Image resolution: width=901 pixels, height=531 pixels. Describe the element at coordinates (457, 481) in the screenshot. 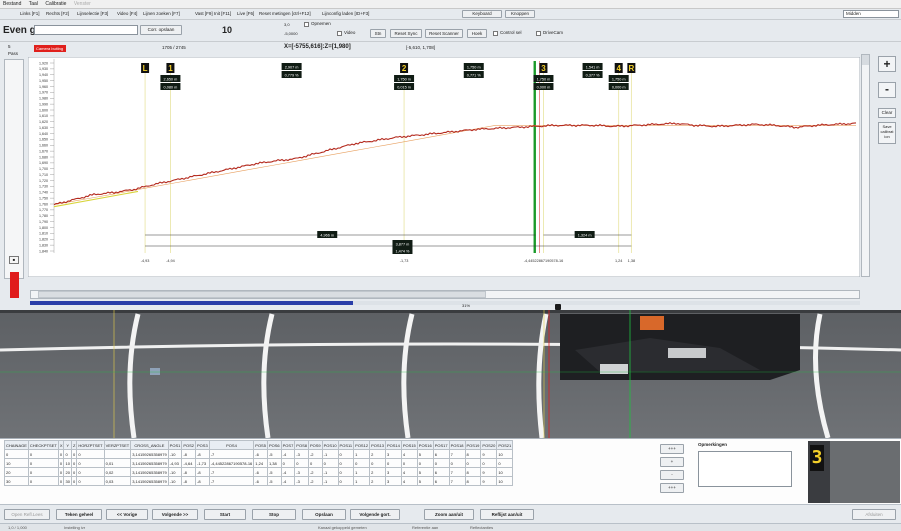

I see `table-cell: 7` at that location.